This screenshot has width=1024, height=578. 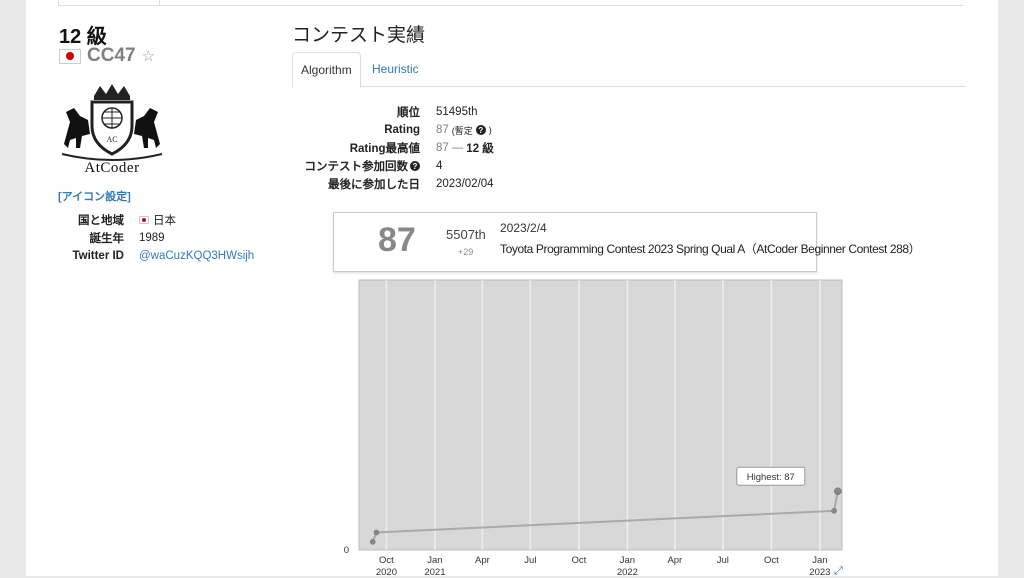 I want to click on info-key: 誕生年, so click(x=107, y=239).